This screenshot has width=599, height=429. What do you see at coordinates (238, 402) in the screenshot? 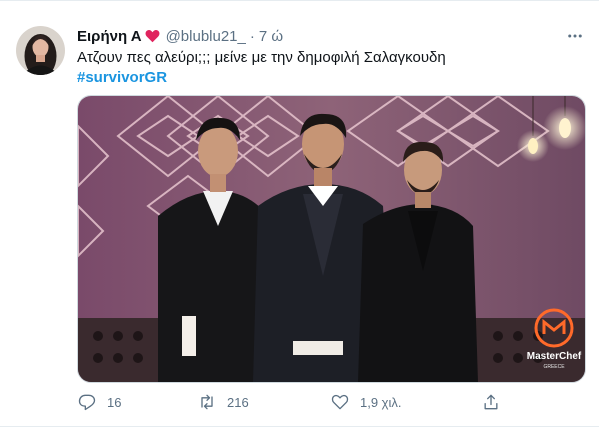
I see `retweet-count: 216` at bounding box center [238, 402].